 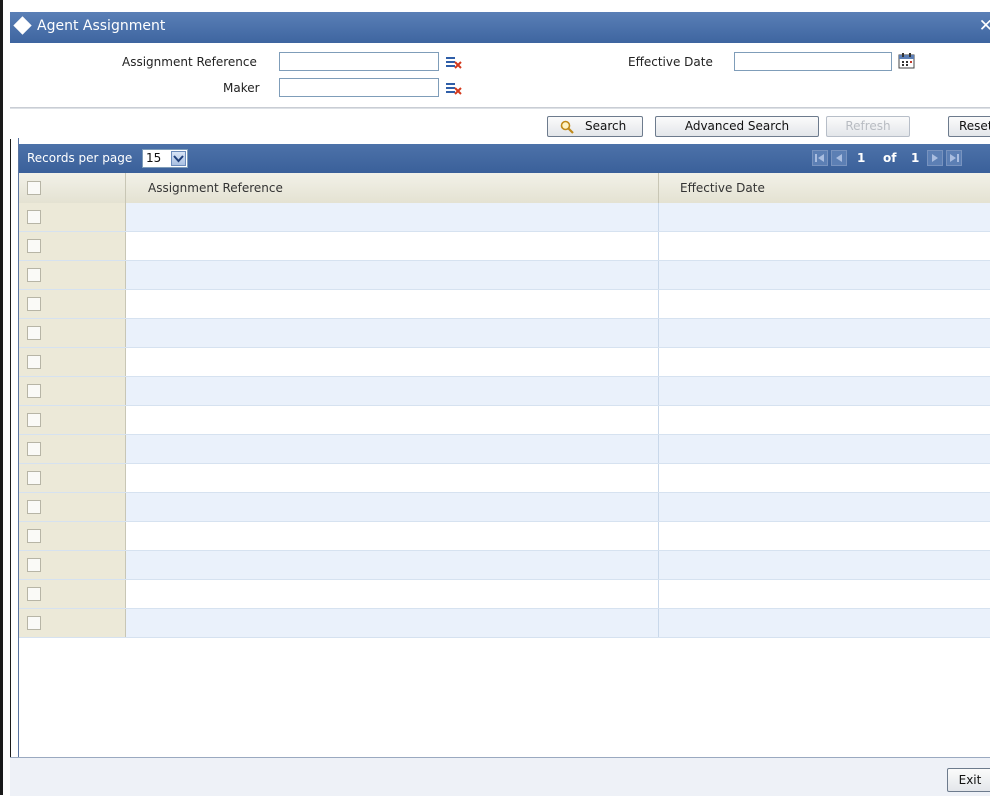 What do you see at coordinates (504, 188) in the screenshot?
I see `table-header: Assignment Reference Effective Date` at bounding box center [504, 188].